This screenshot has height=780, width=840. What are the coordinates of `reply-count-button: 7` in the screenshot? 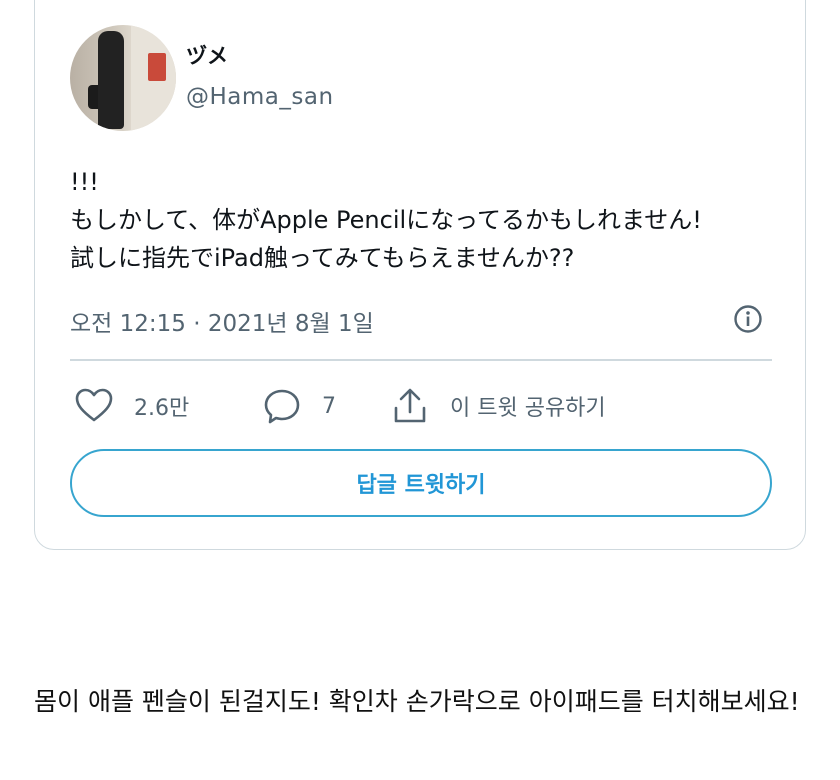 It's located at (299, 406).